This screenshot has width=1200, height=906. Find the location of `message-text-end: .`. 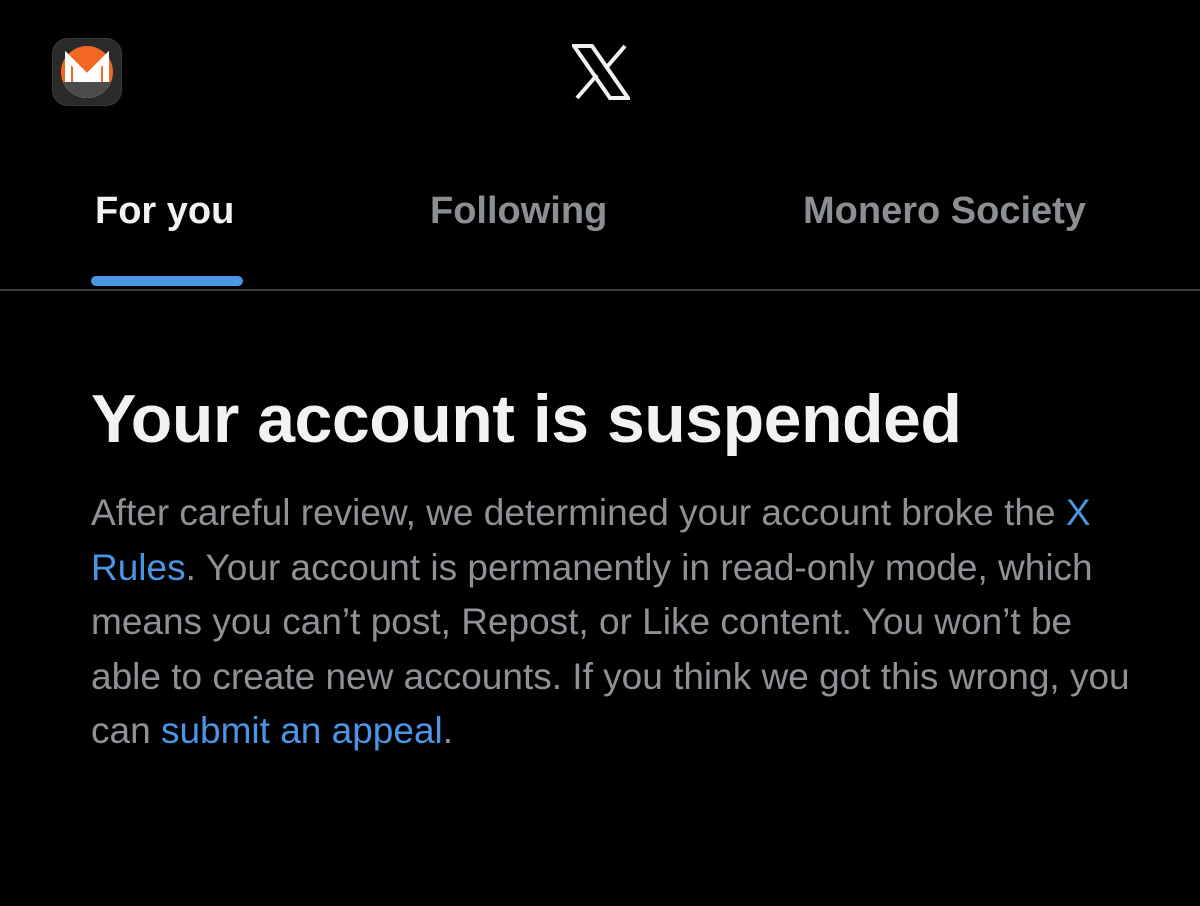

message-text-end: . is located at coordinates (448, 731).